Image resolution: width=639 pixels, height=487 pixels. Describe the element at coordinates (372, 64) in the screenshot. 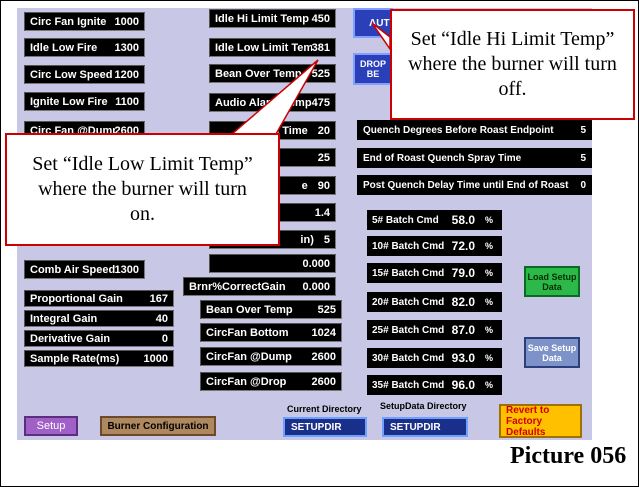

I see `drop-button-label: DROP` at that location.